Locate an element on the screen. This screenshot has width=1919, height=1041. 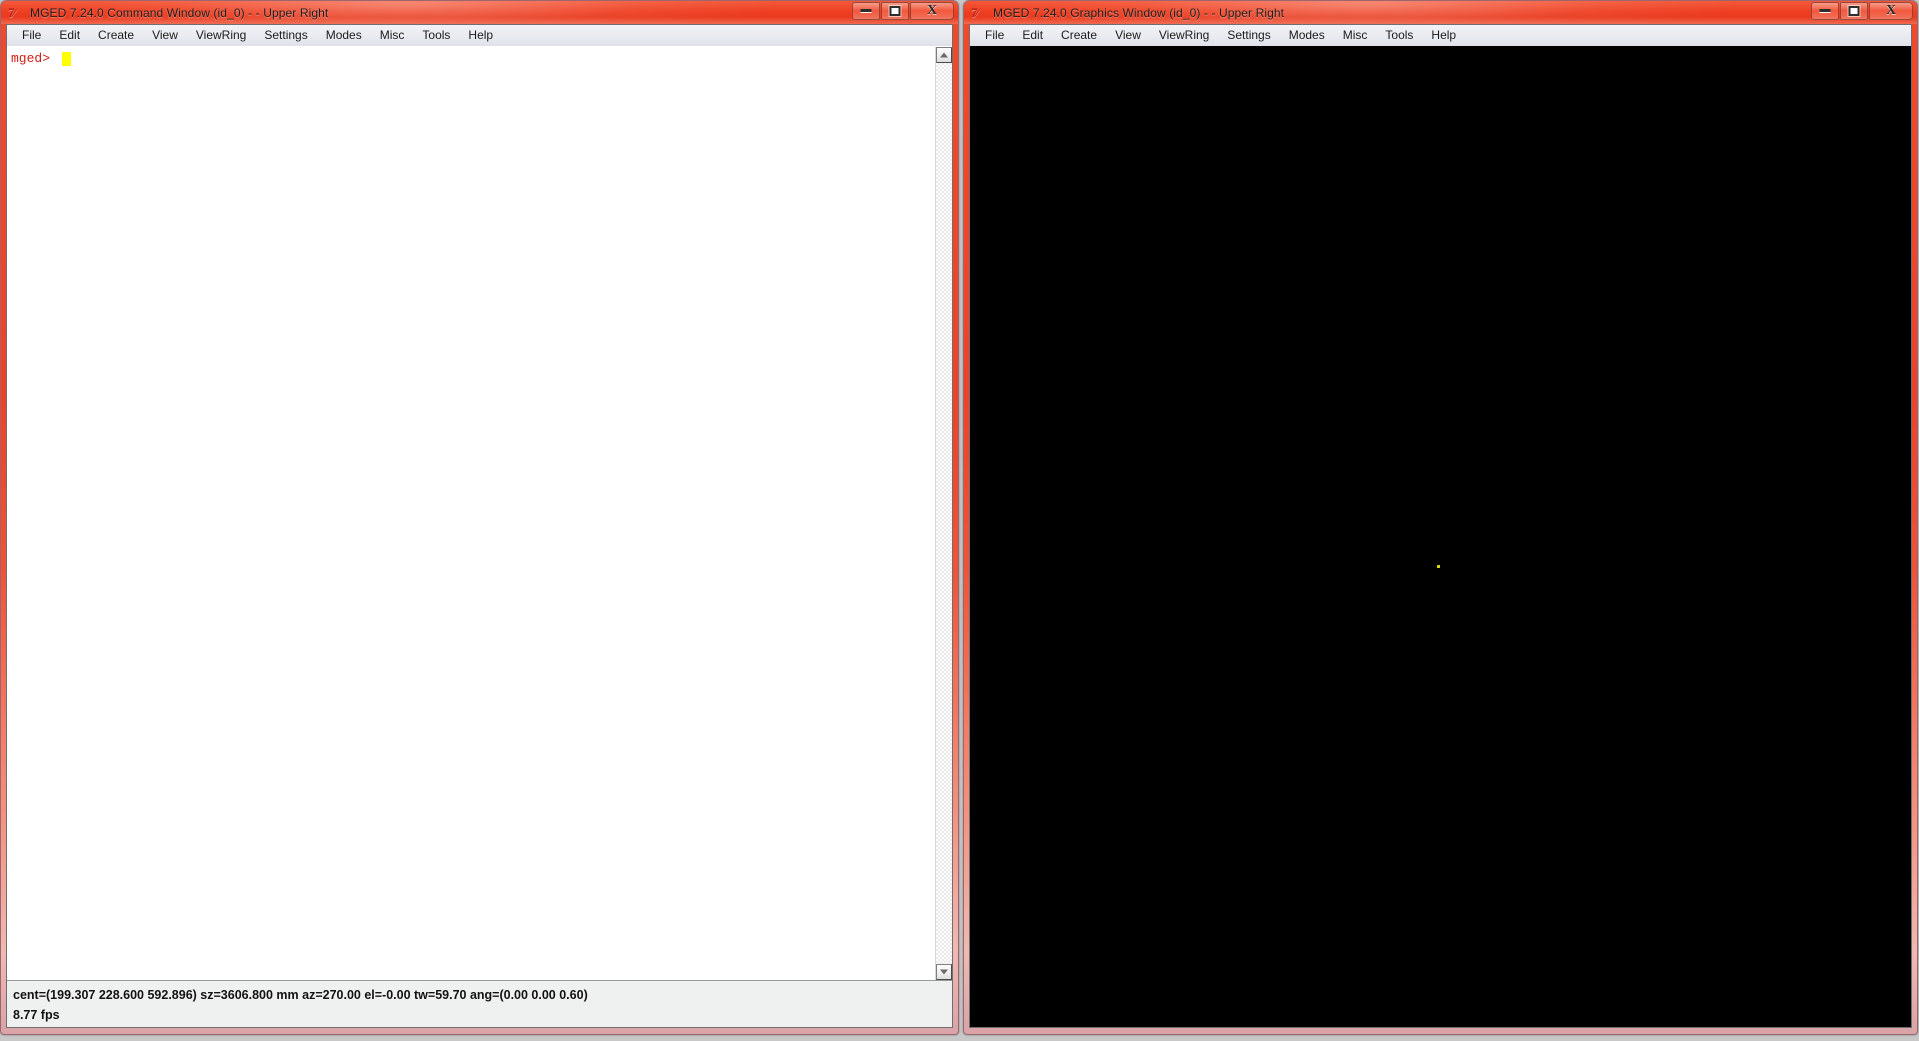
chevron-down-icon is located at coordinates (944, 972).